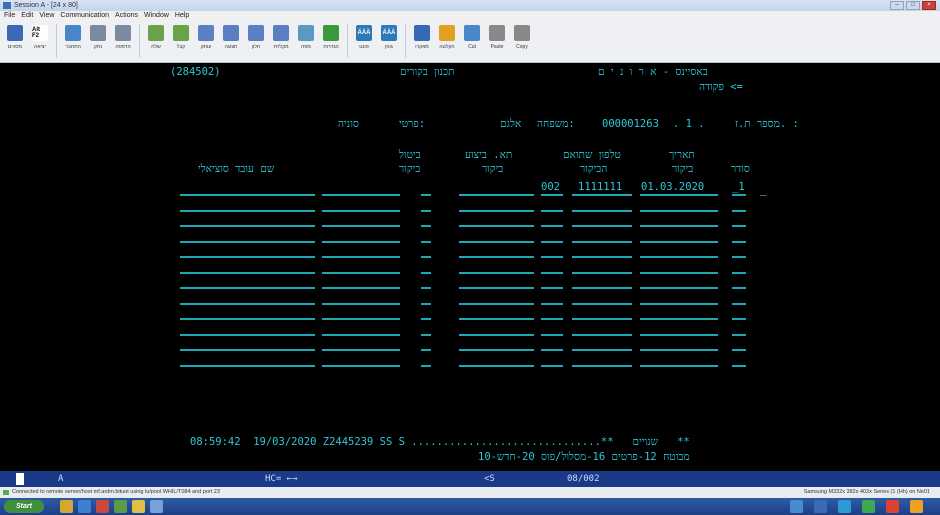 The image size is (940, 515). What do you see at coordinates (182, 16) in the screenshot?
I see `menu-help: Help` at bounding box center [182, 16].